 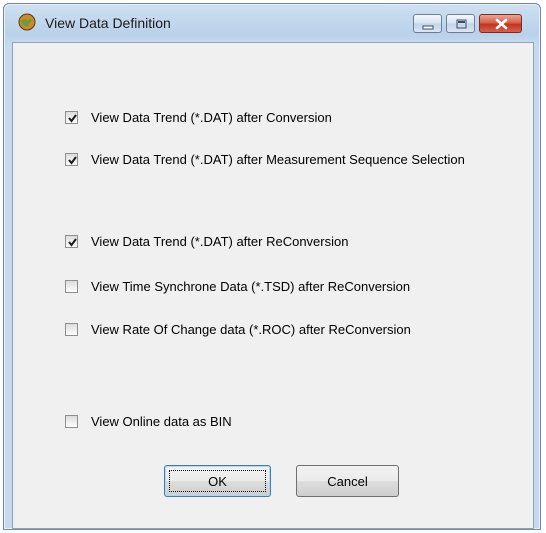 I want to click on option-label: View Data Trend (*.DAT) after Conversion, so click(x=211, y=117).